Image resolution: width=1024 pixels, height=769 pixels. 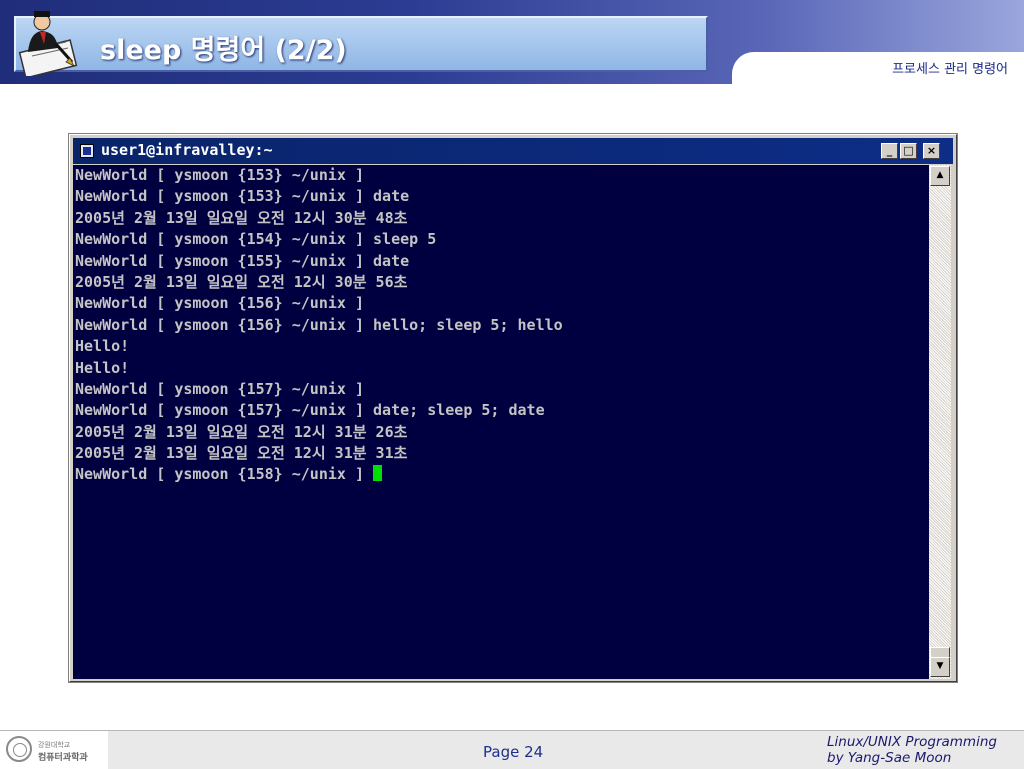 What do you see at coordinates (87, 151) in the screenshot?
I see `terminal-app-icon` at bounding box center [87, 151].